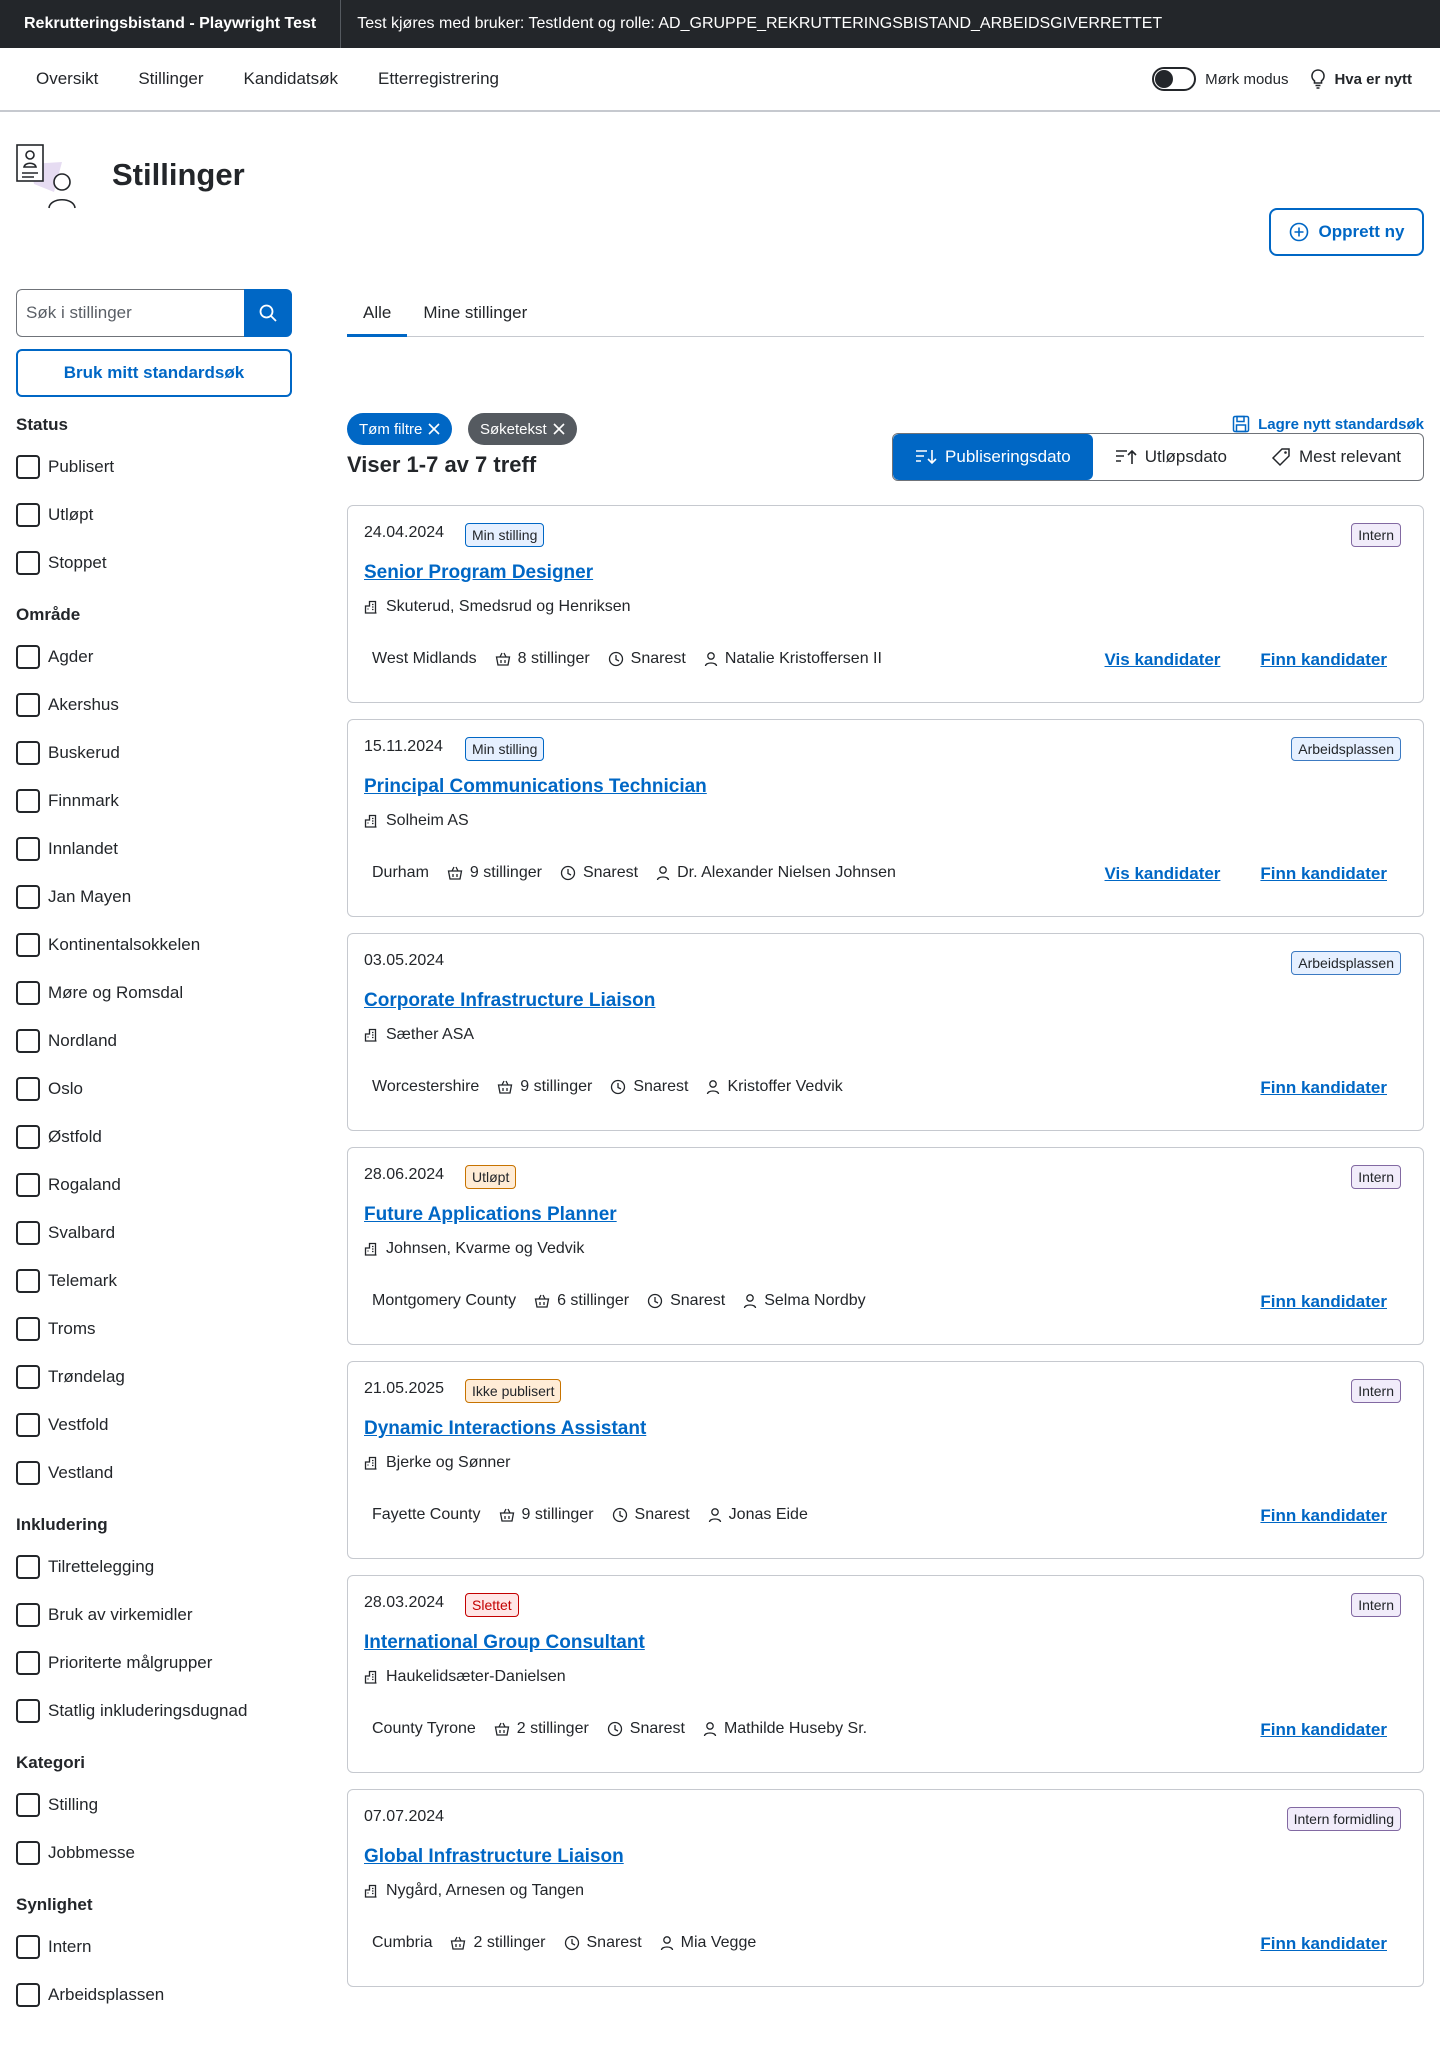 The height and width of the screenshot is (2049, 1440). Describe the element at coordinates (1174, 79) in the screenshot. I see `toggle-switch` at that location.